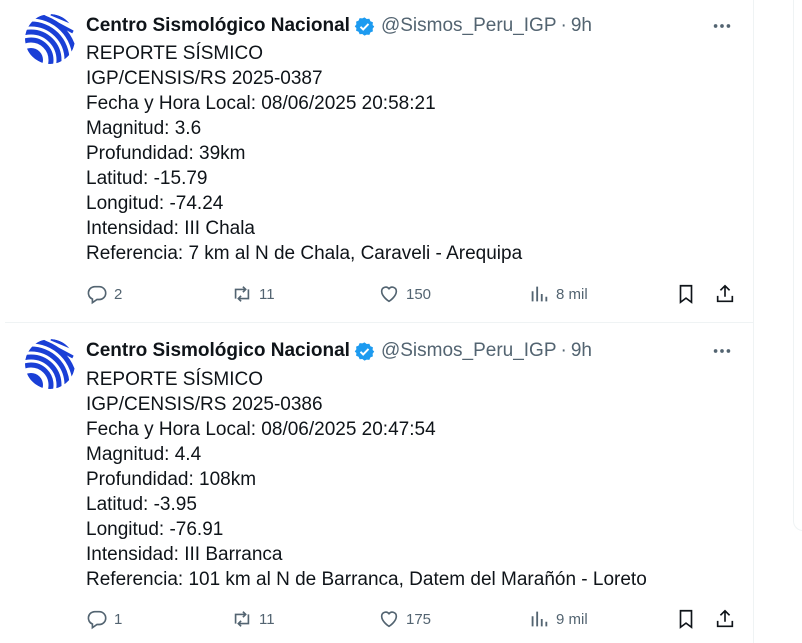 The height and width of the screenshot is (643, 802). Describe the element at coordinates (404, 294) in the screenshot. I see `like-button: 150` at that location.